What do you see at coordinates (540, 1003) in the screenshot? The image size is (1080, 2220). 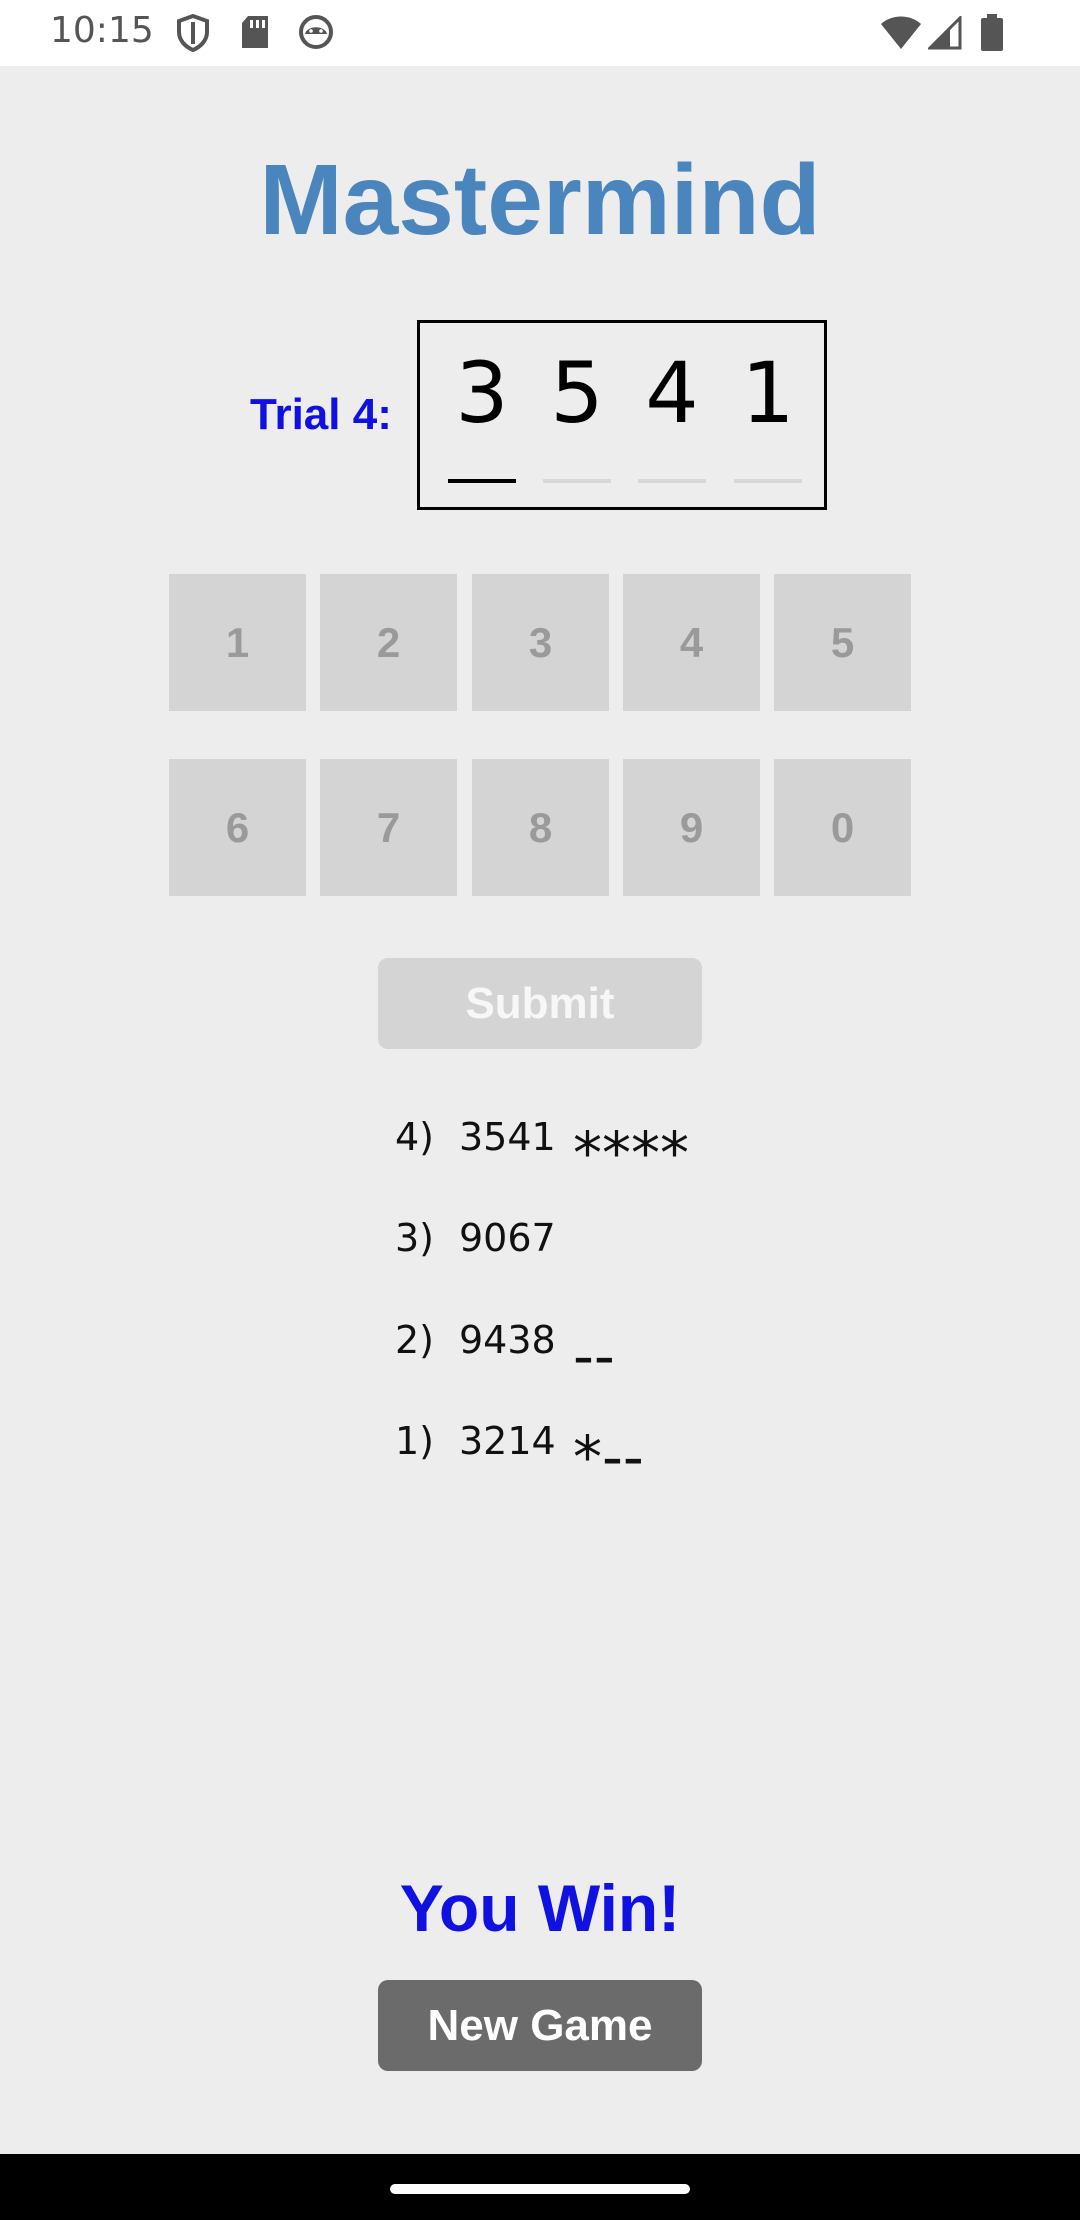 I see `submit-button: Submit` at bounding box center [540, 1003].